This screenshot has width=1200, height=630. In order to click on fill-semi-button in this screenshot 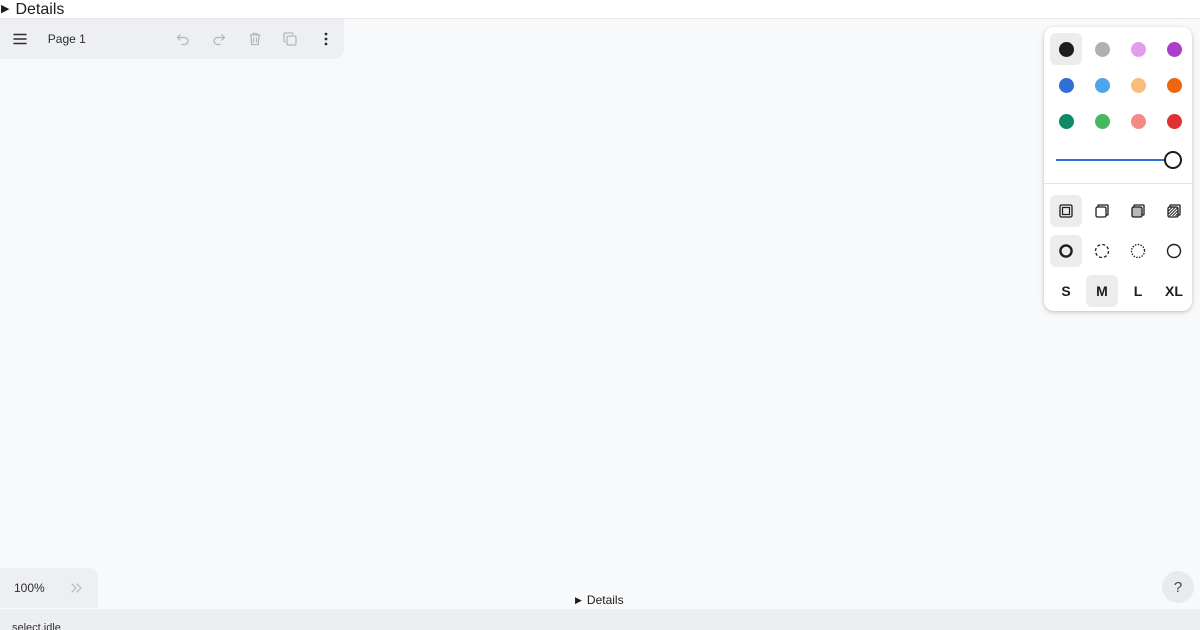, I will do `click(1102, 211)`.